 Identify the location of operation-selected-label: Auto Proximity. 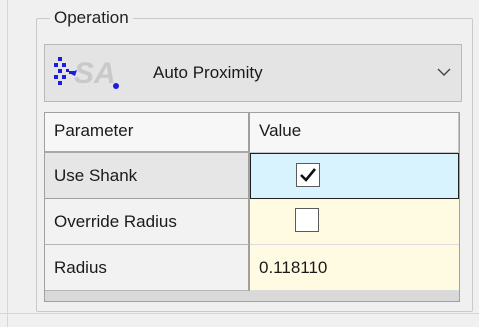
(208, 72).